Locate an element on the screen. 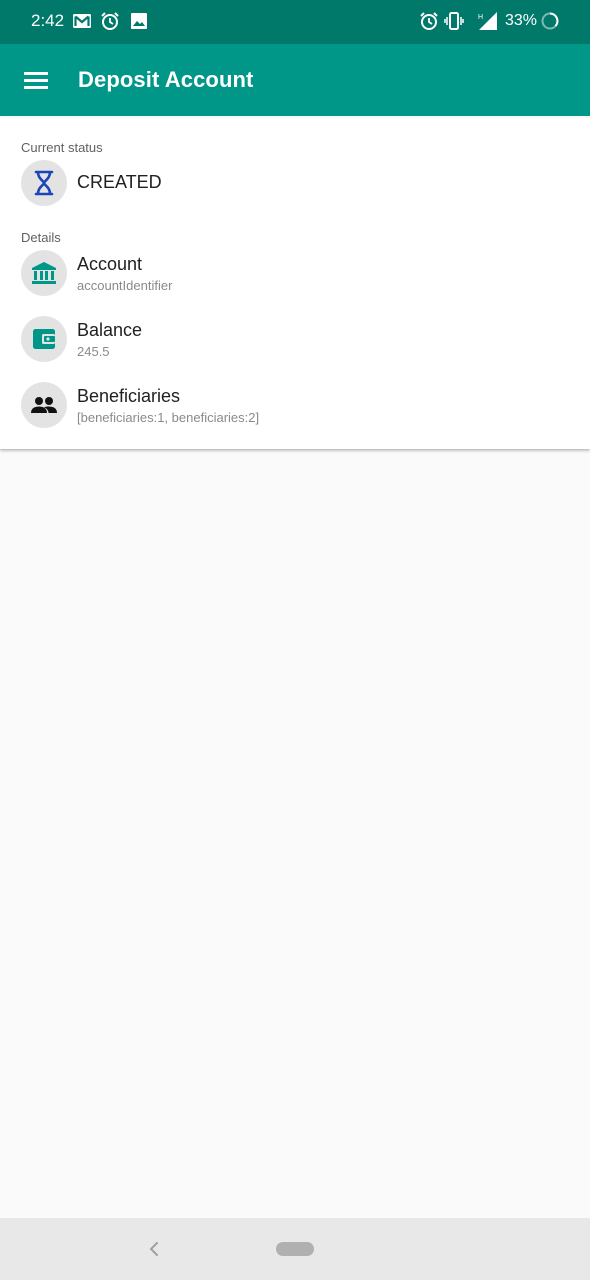  gmail-icon is located at coordinates (82, 21).